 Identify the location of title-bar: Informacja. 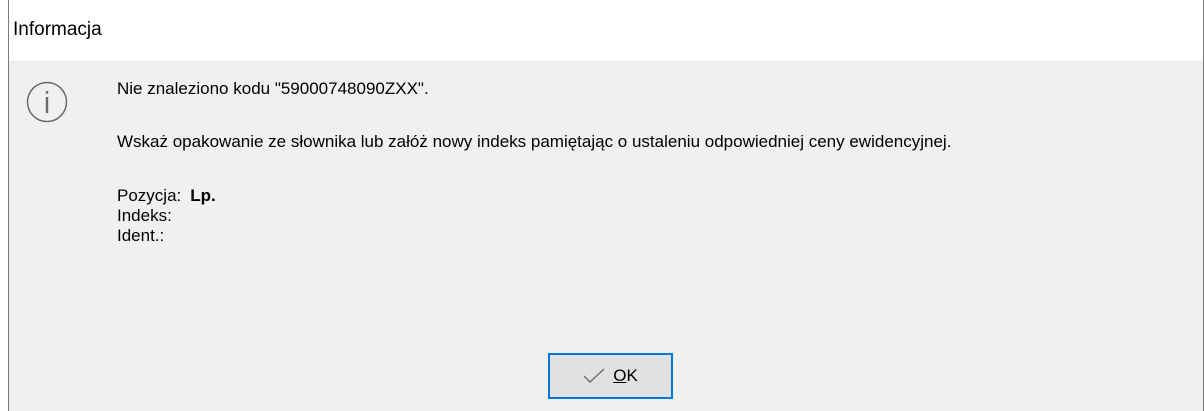
(606, 31).